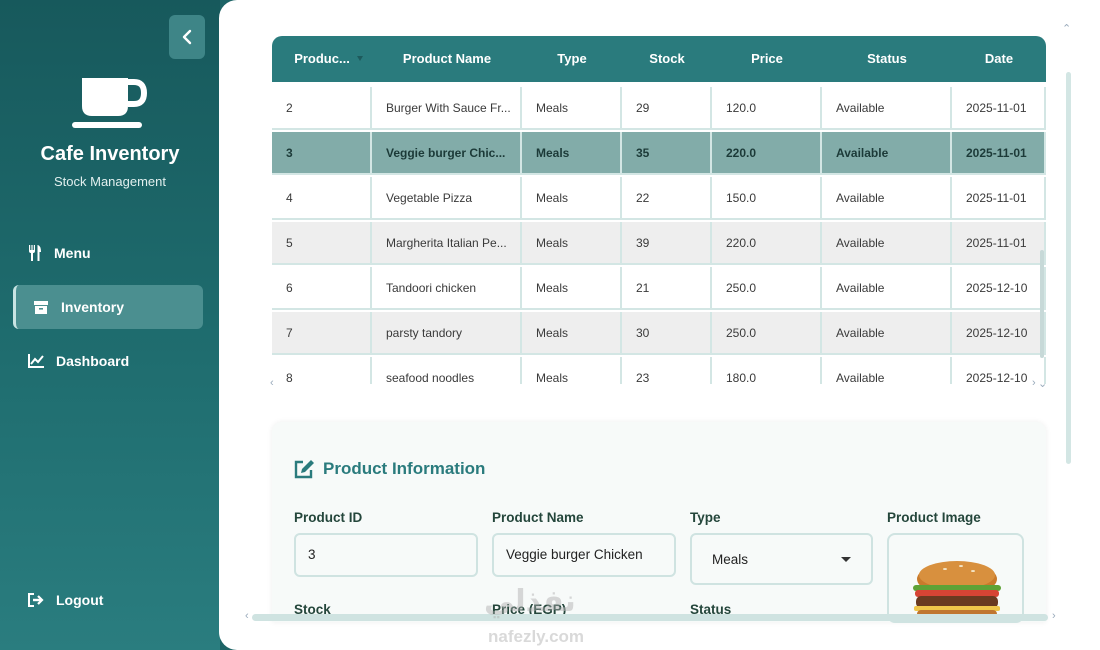 The height and width of the screenshot is (650, 1100). What do you see at coordinates (934, 517) in the screenshot?
I see `product-image-label: Product Image` at bounding box center [934, 517].